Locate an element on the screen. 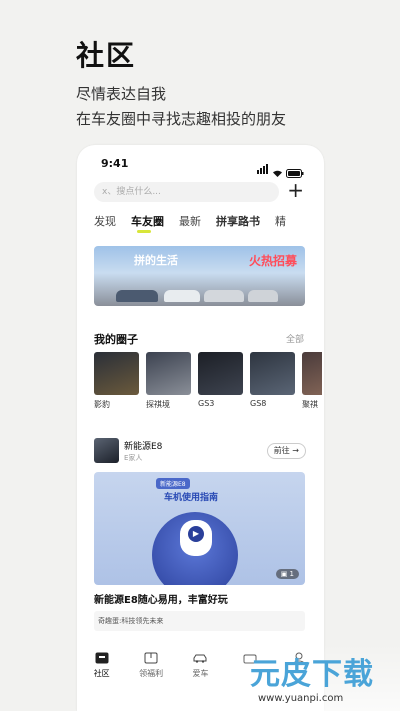 The image size is (400, 711). tab-bar: 发现 车友圈 最新 拼享路书 精 is located at coordinates (190, 223).